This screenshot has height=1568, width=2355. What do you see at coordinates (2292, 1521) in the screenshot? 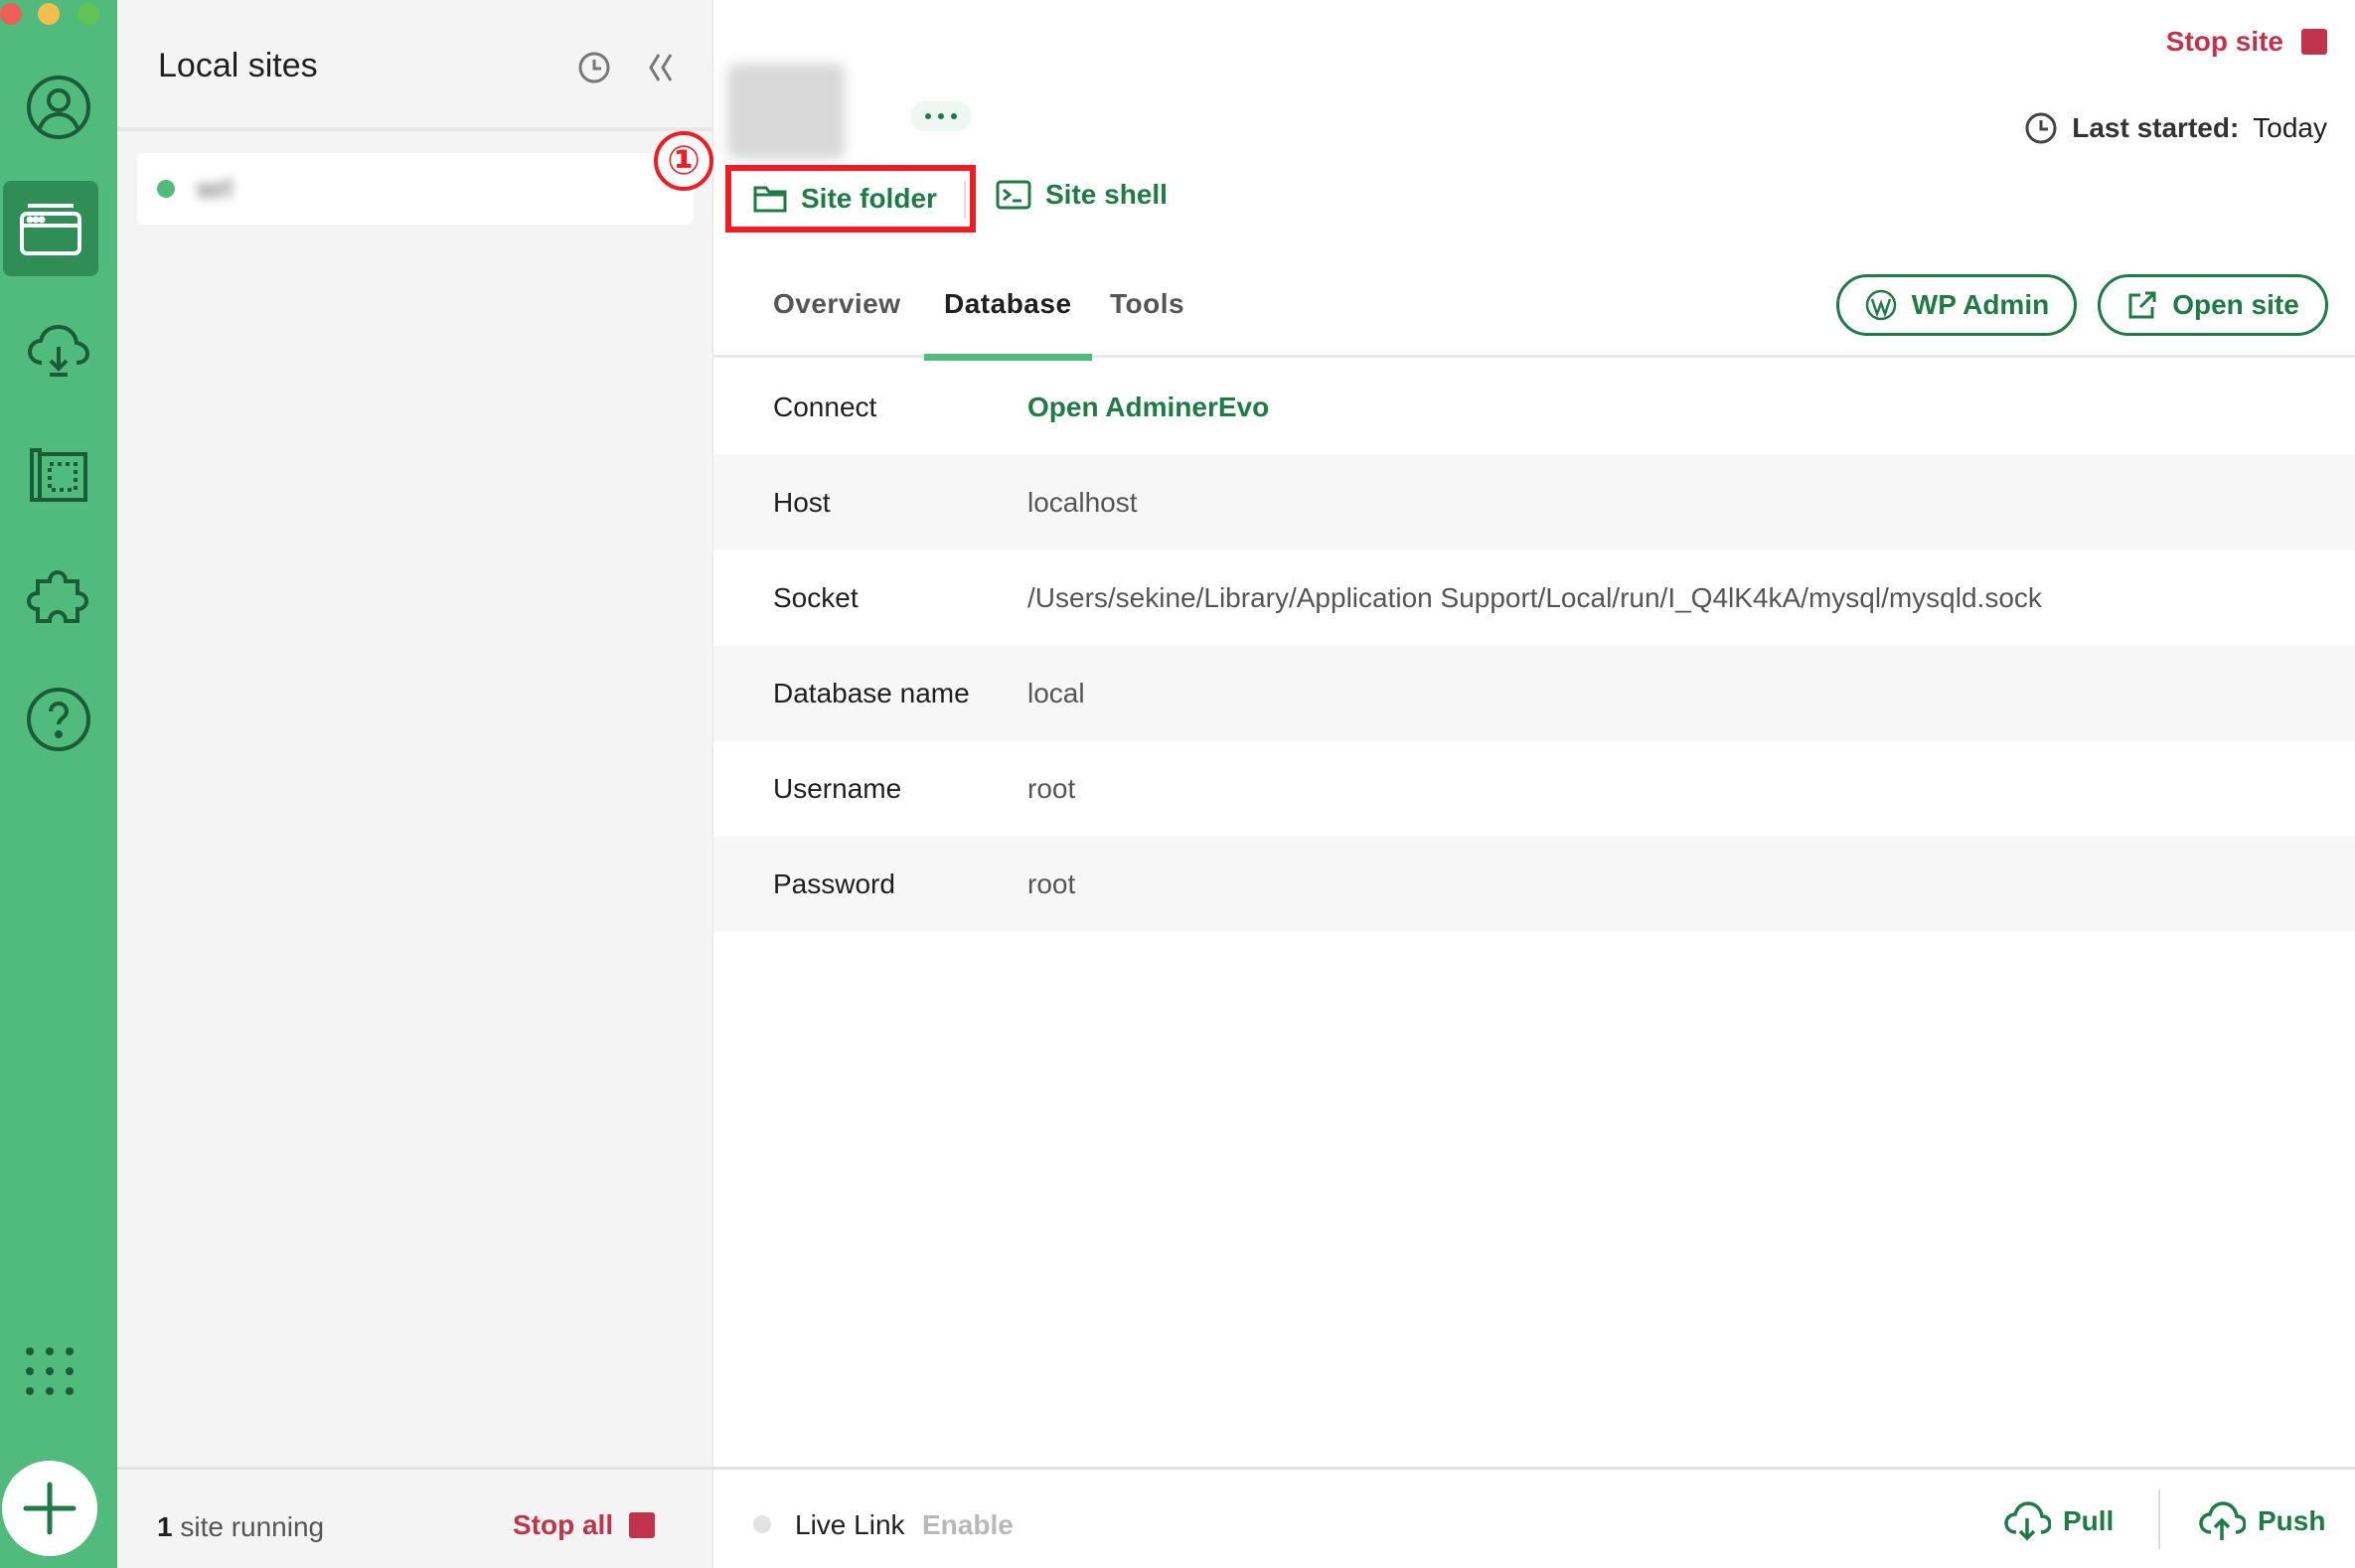
I see `push-label: Push` at bounding box center [2292, 1521].